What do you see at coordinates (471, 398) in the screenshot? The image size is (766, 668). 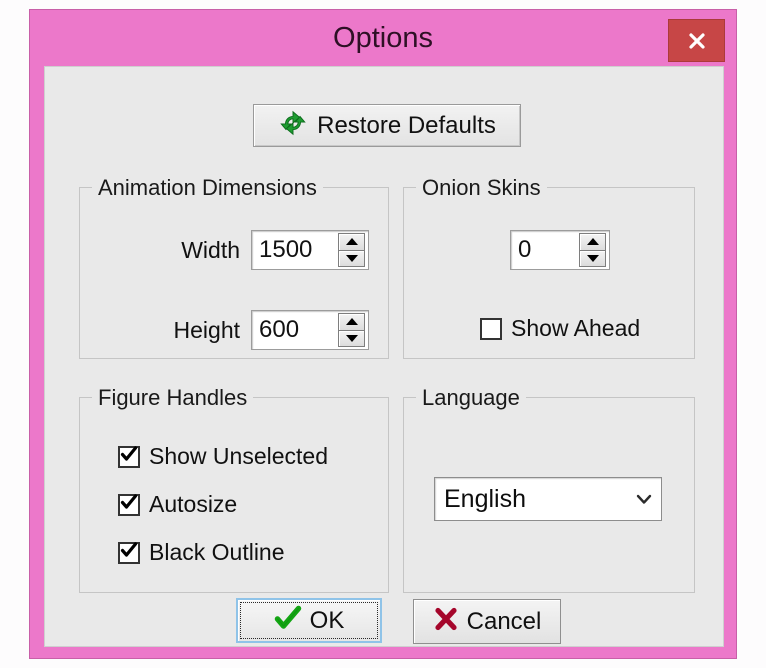 I see `group-title-language: Language` at bounding box center [471, 398].